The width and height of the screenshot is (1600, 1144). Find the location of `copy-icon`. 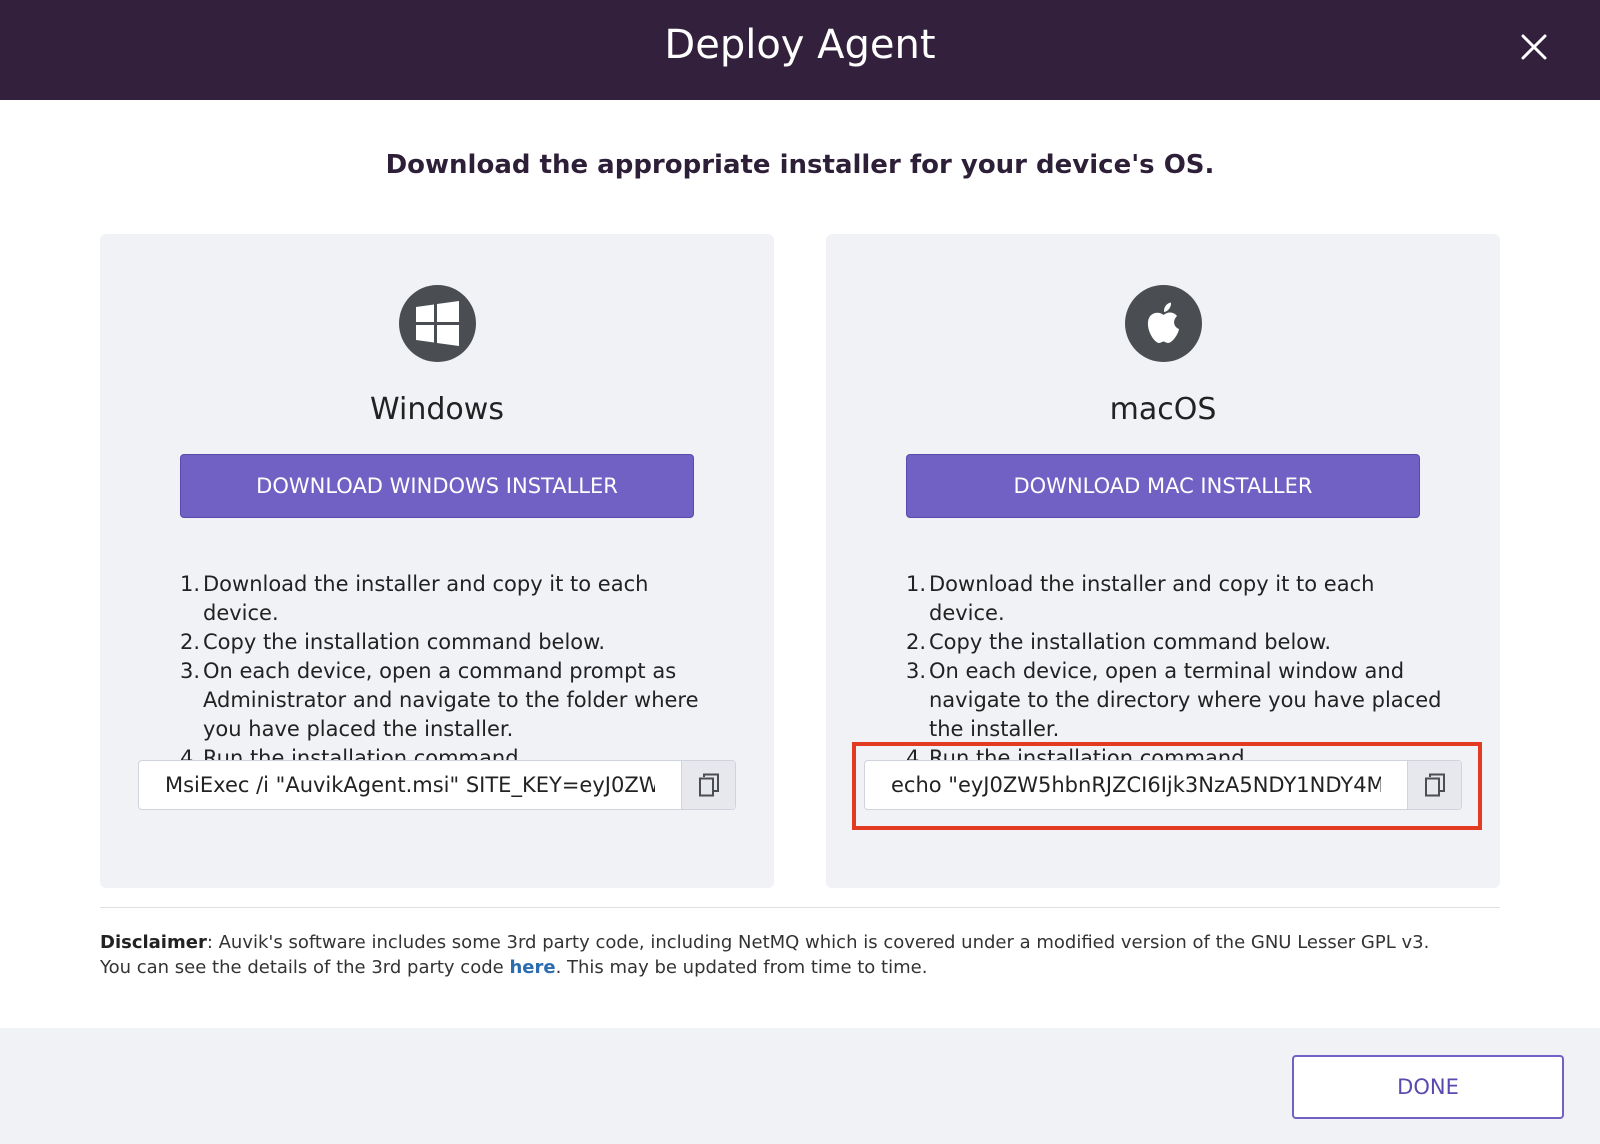

copy-icon is located at coordinates (709, 785).